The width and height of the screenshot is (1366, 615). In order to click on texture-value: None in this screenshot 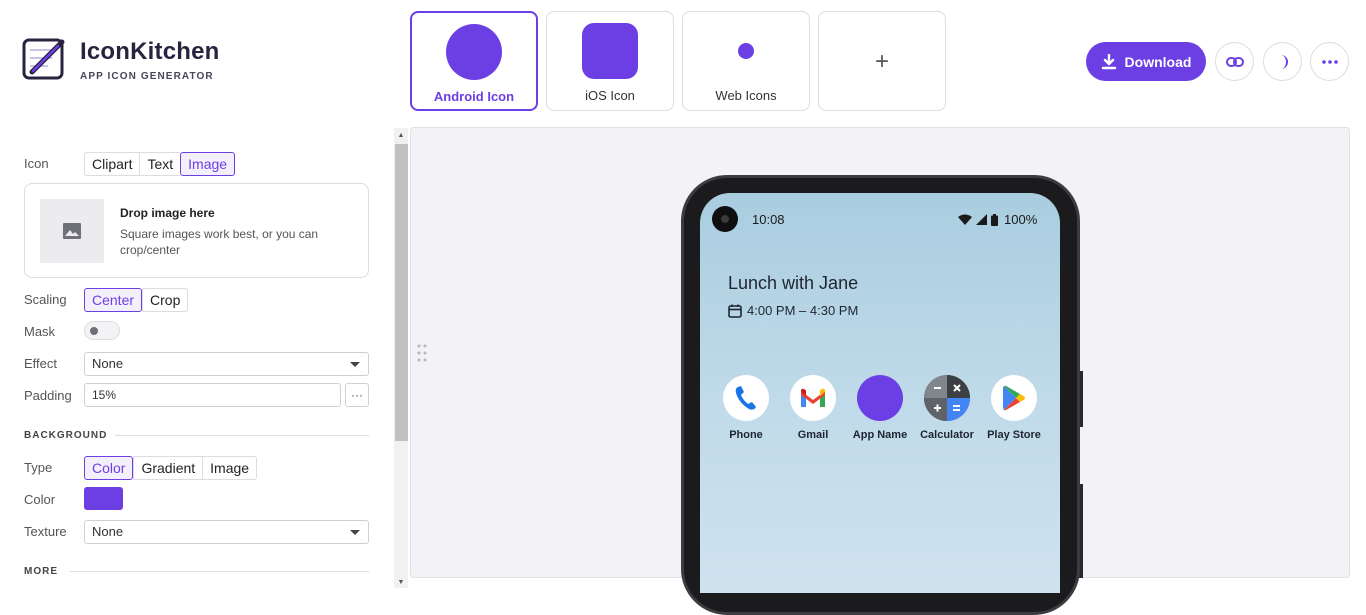, I will do `click(108, 531)`.